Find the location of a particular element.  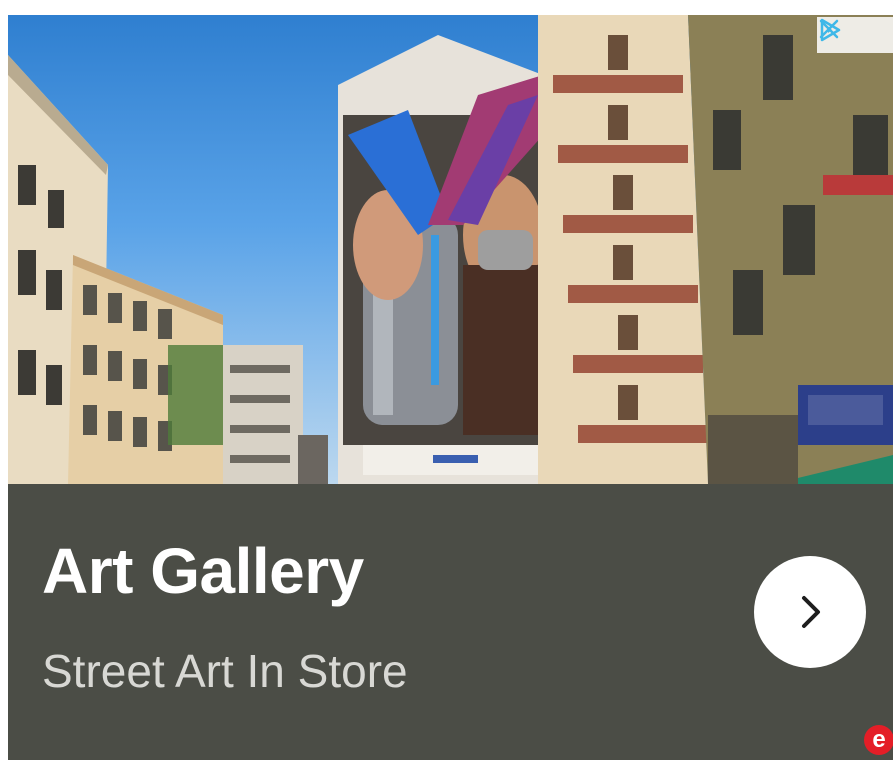

ad-title: Art Gallery is located at coordinates (203, 571).